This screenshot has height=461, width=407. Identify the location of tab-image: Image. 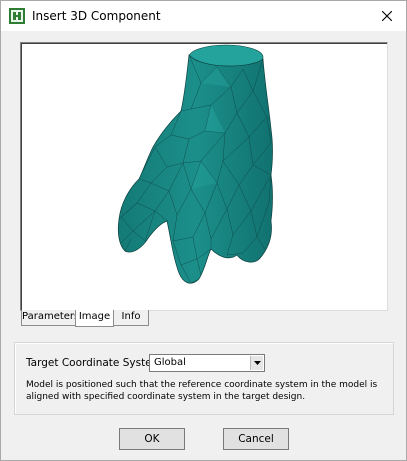
(94, 318).